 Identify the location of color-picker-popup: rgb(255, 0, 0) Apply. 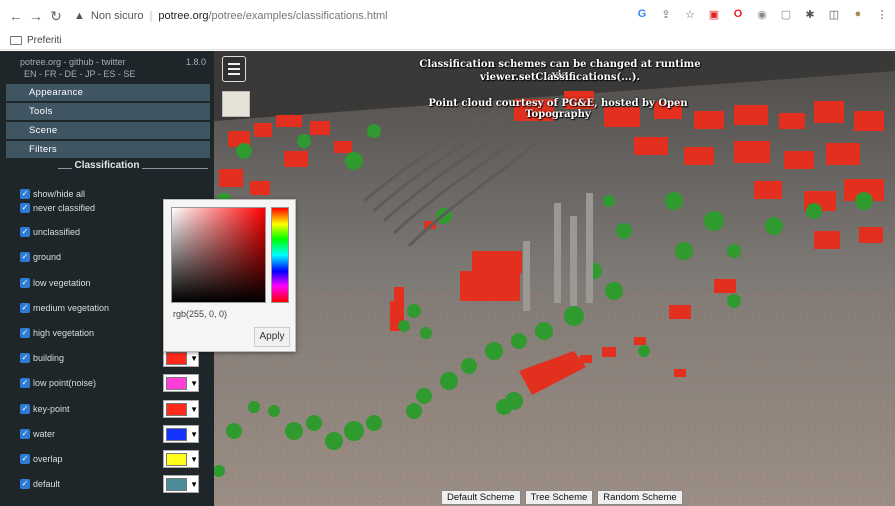
(229, 275).